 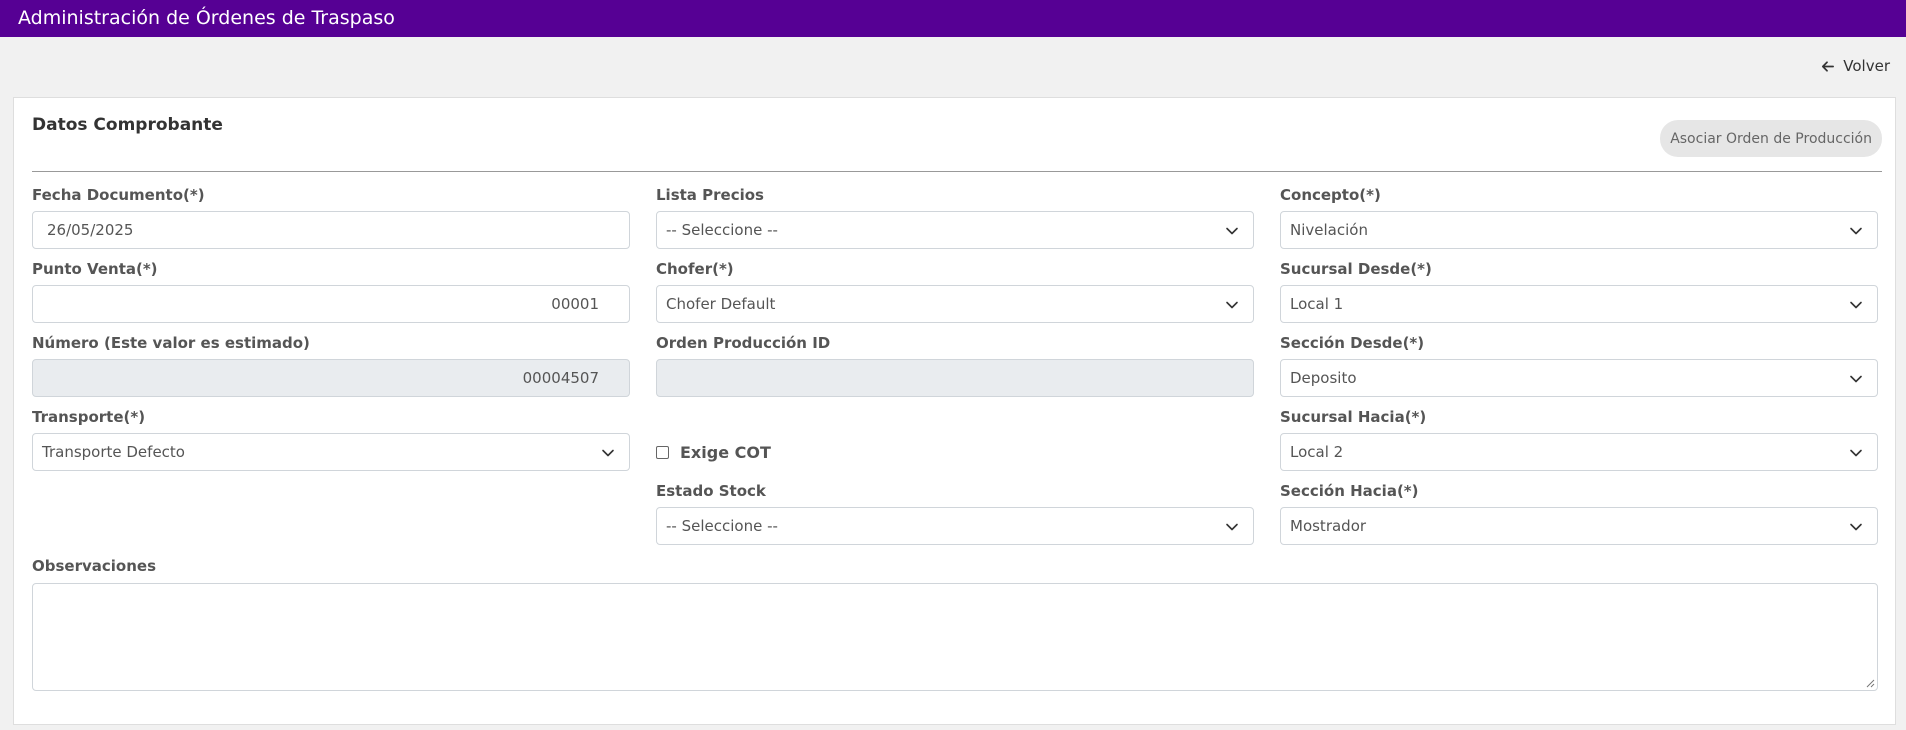 I want to click on sucursal-hacia-value: Local 2, so click(x=1317, y=452).